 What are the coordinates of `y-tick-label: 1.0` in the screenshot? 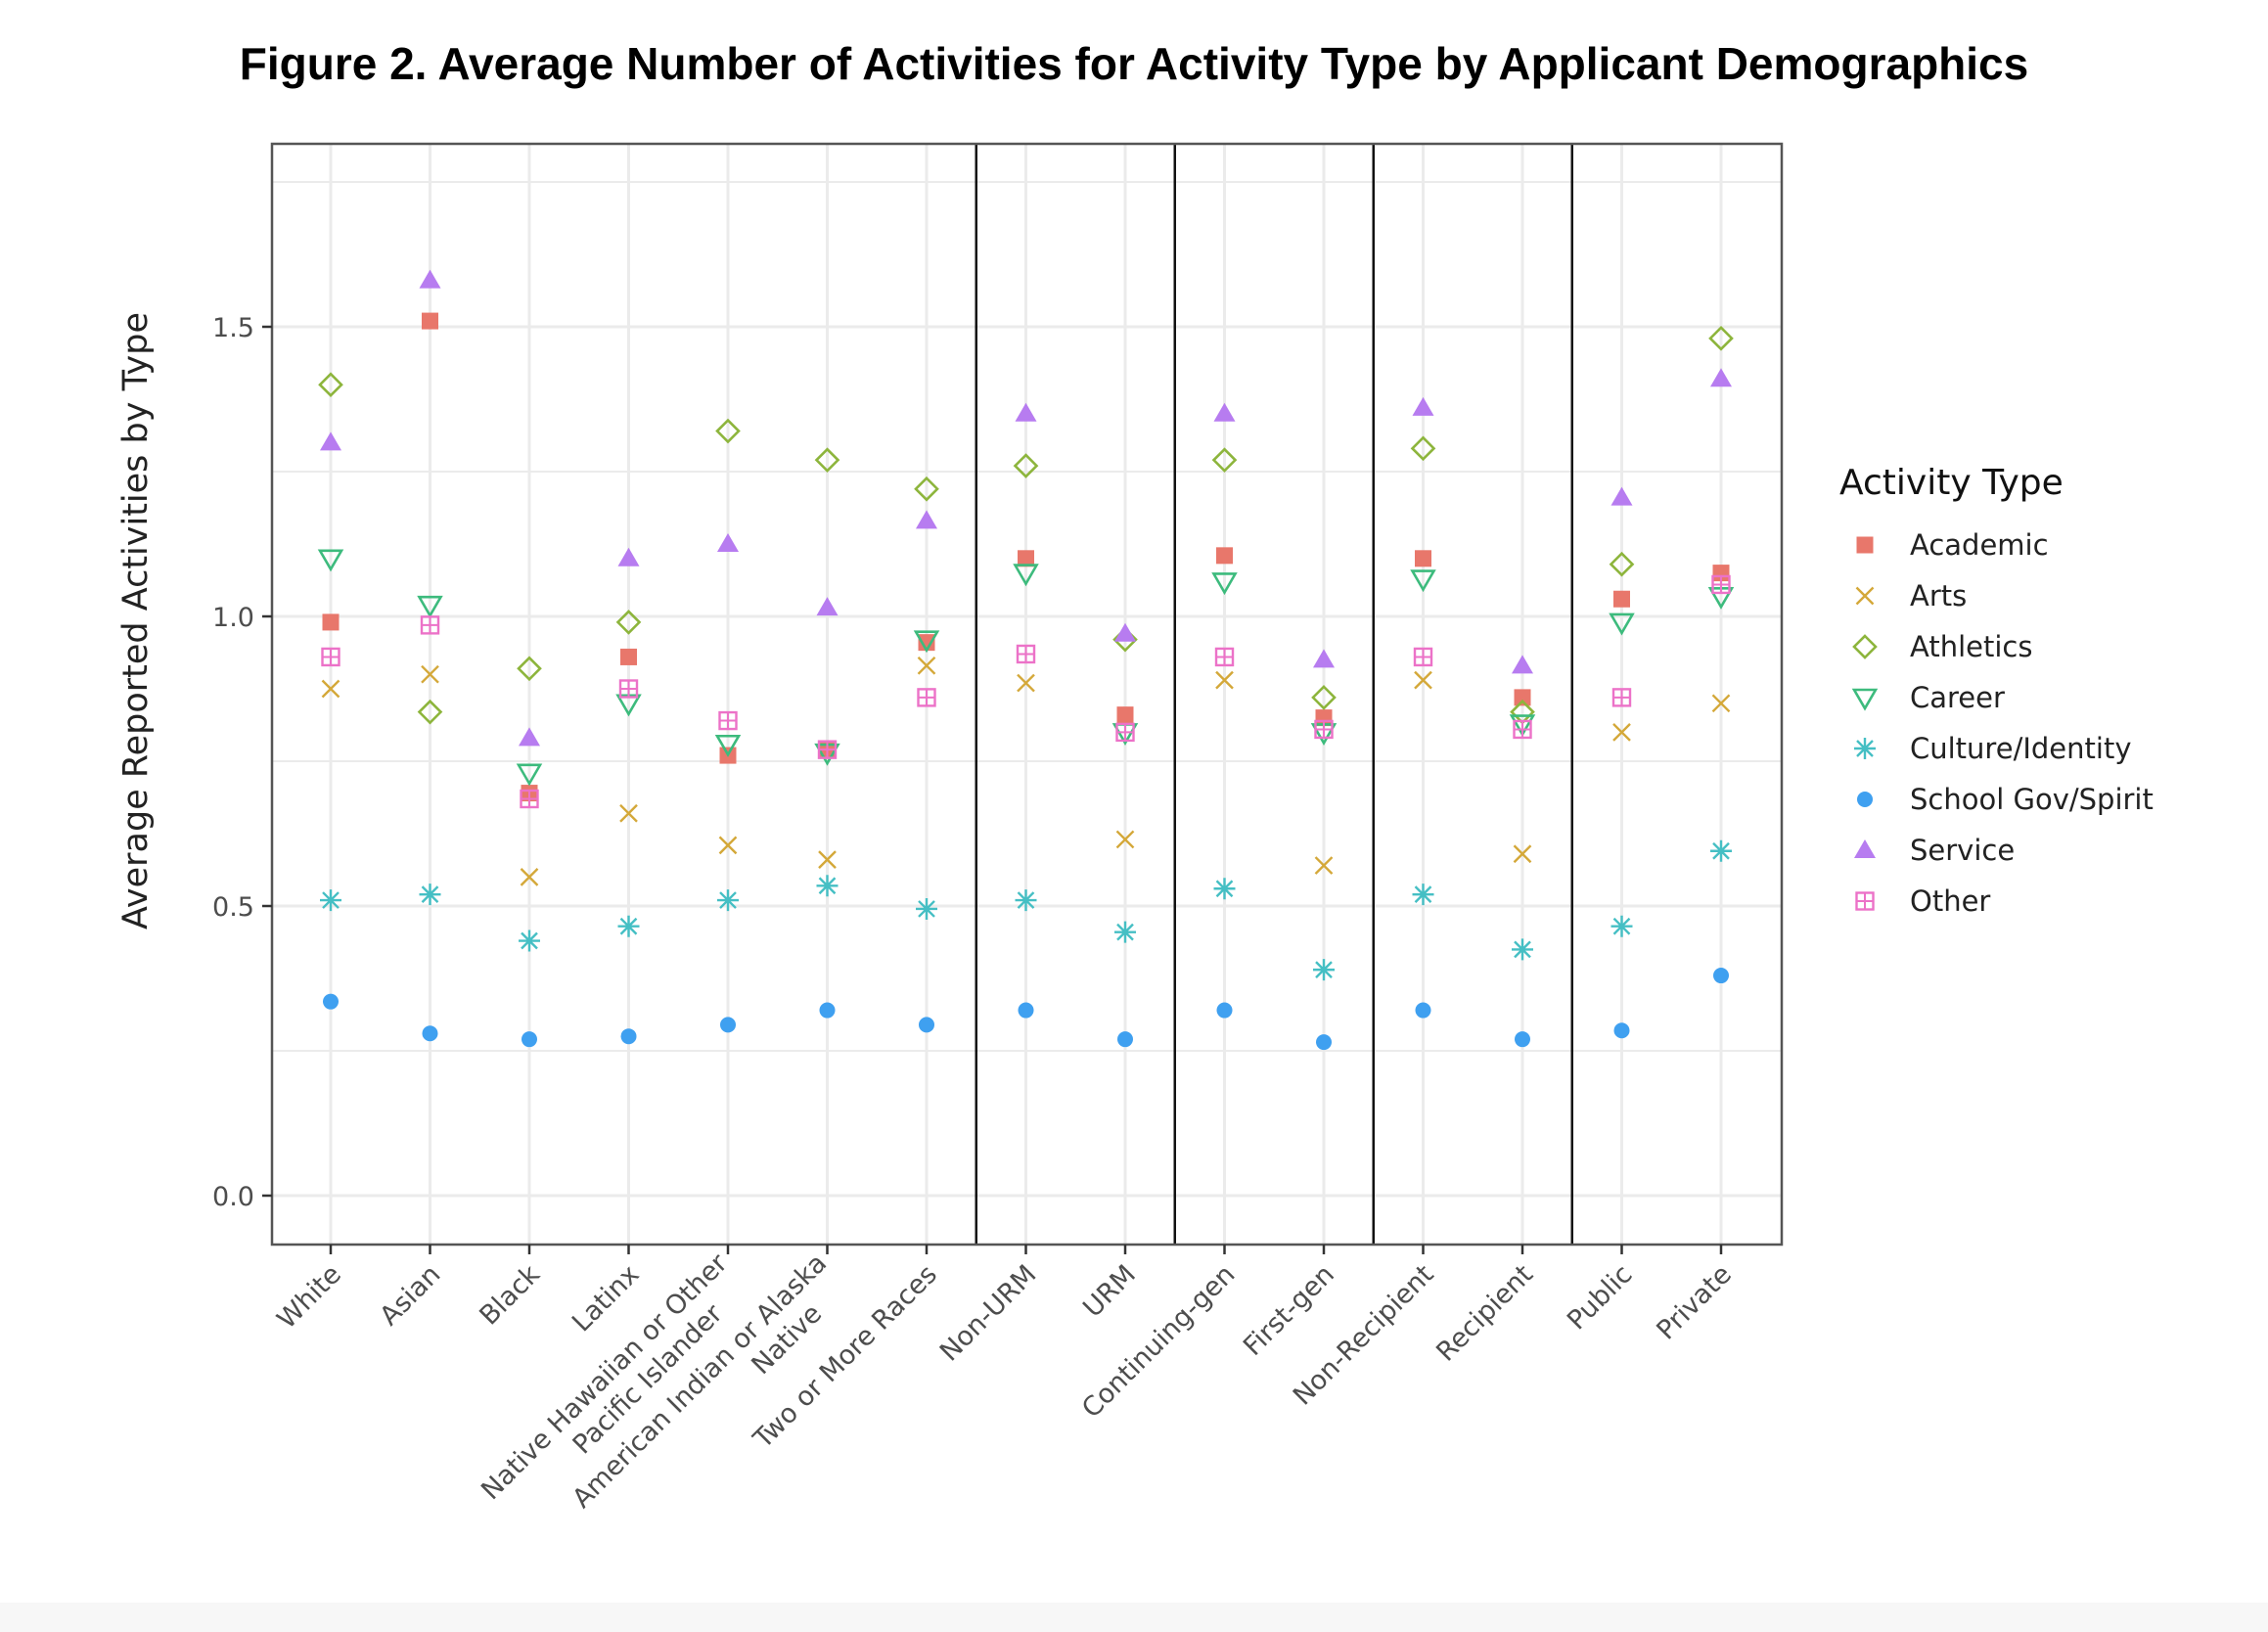 It's located at (233, 618).